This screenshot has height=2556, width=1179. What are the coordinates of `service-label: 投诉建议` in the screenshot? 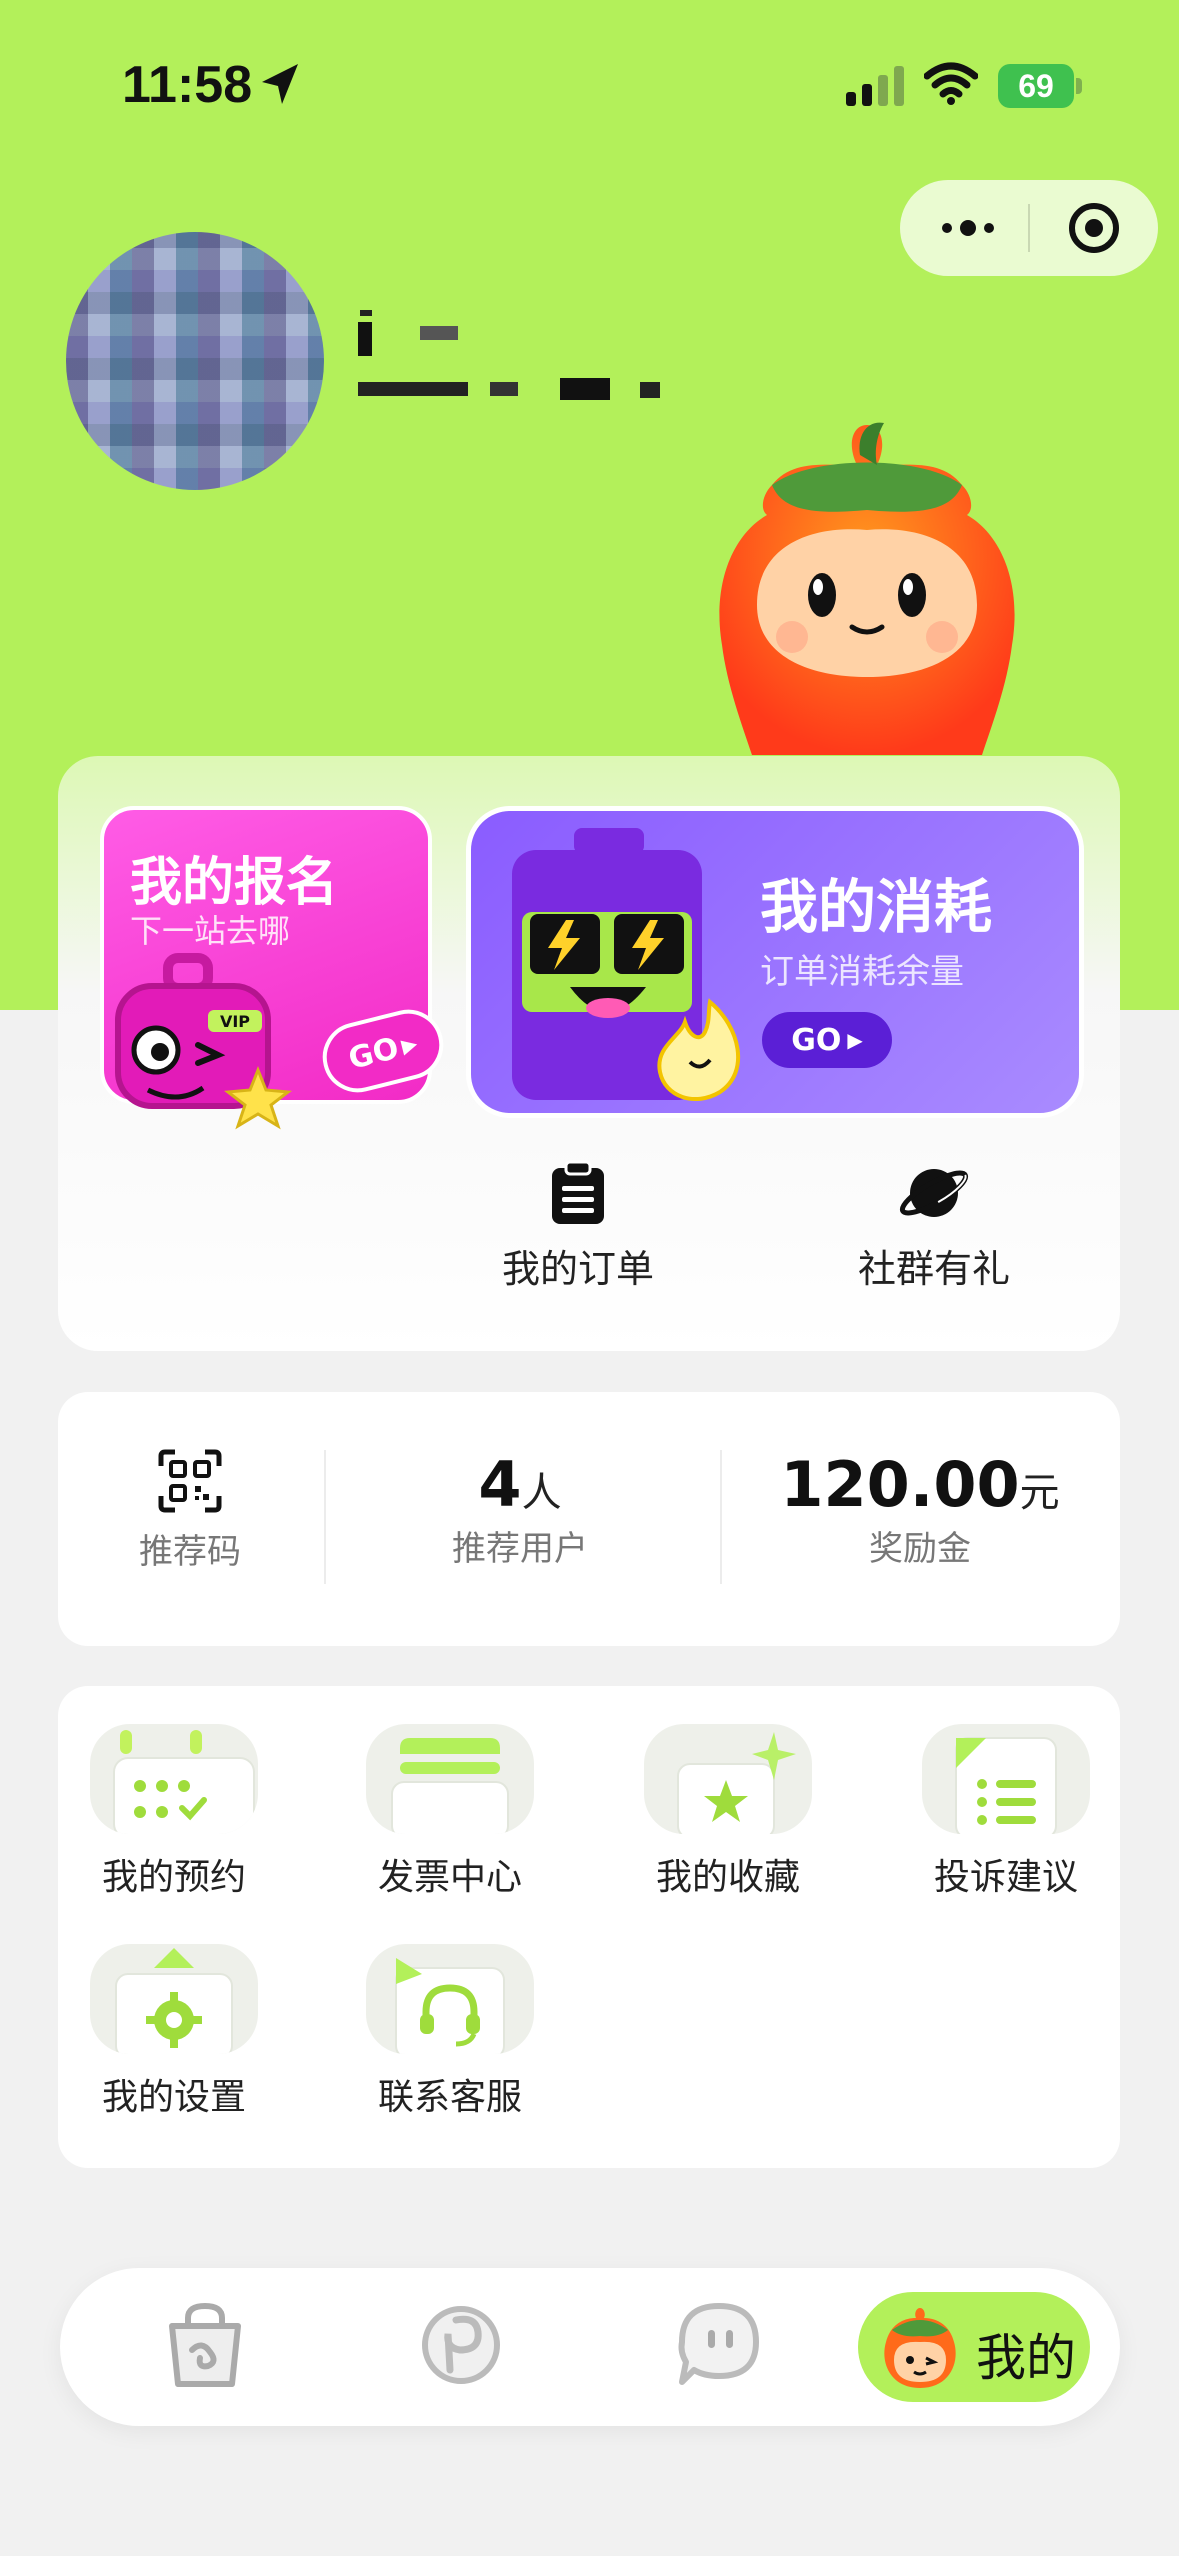 It's located at (1005, 1877).